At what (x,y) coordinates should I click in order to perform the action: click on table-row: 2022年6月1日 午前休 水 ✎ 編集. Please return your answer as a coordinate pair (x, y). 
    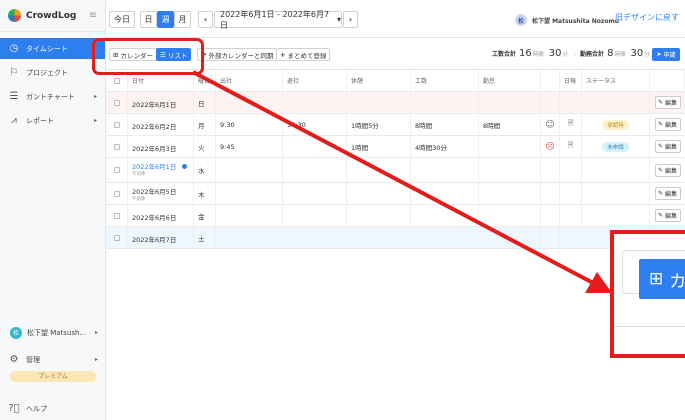
    Looking at the image, I should click on (395, 170).